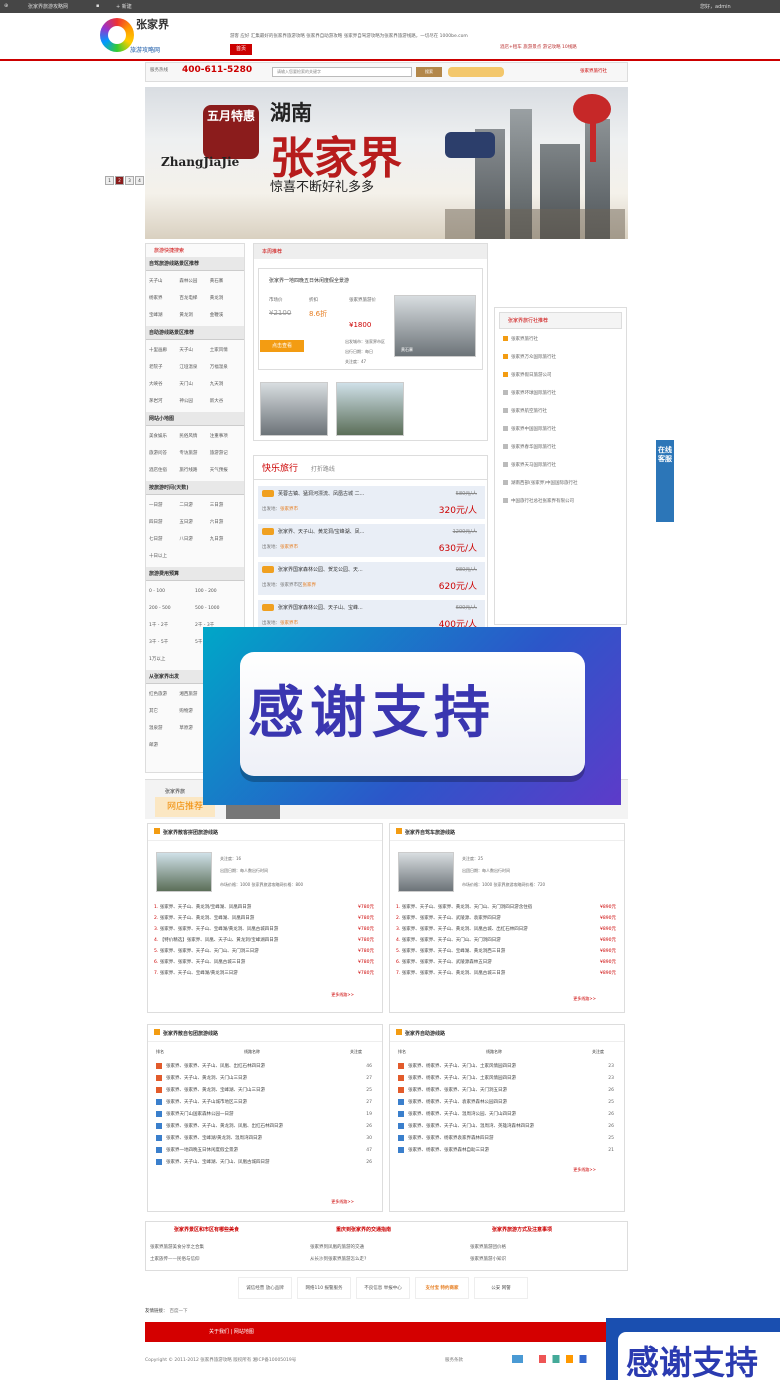 The width and height of the screenshot is (780, 1380). Describe the element at coordinates (164, 711) in the screenshot. I see `sidebar-link: 其它` at that location.